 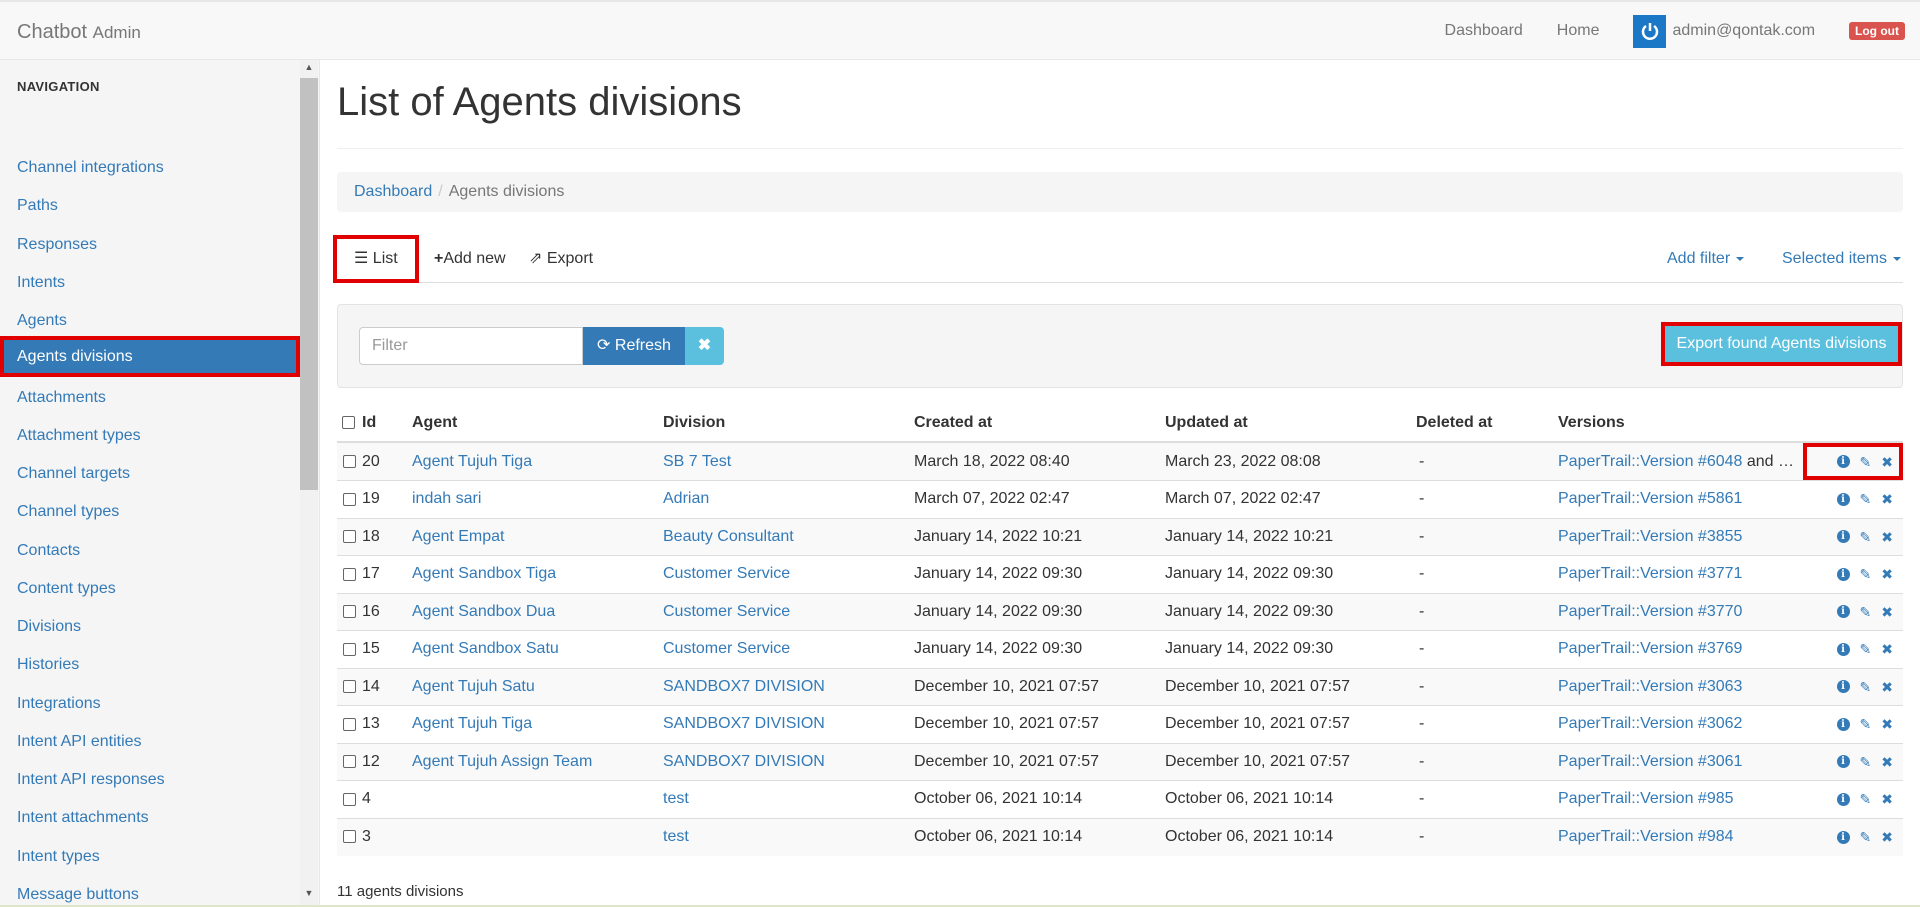 I want to click on sidebar-item-paths: Paths, so click(x=150, y=205).